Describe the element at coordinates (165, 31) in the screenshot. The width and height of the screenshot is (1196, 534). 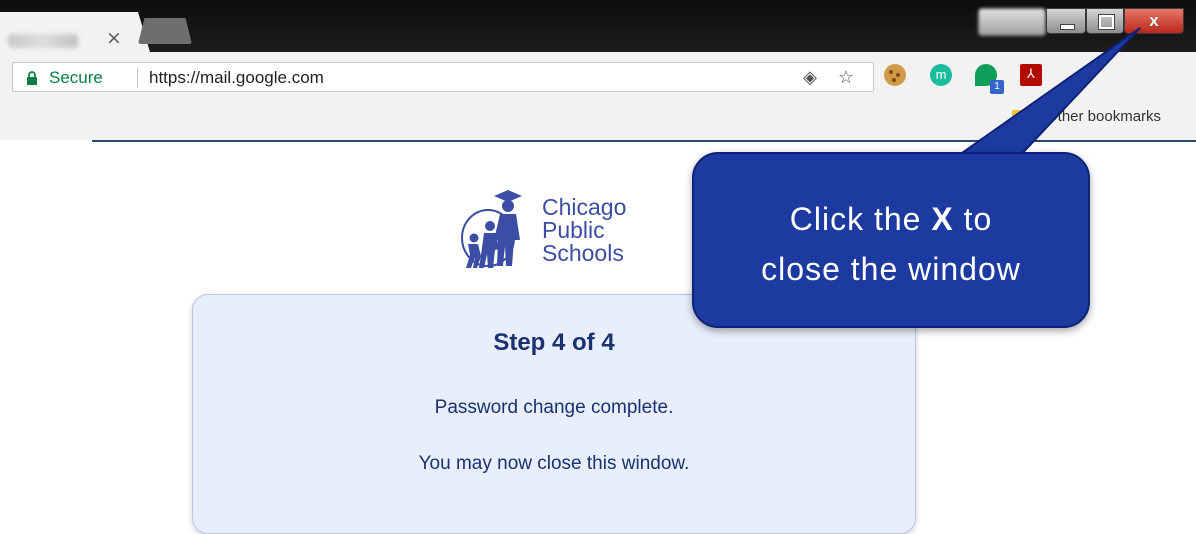
I see `new-tab-button` at that location.